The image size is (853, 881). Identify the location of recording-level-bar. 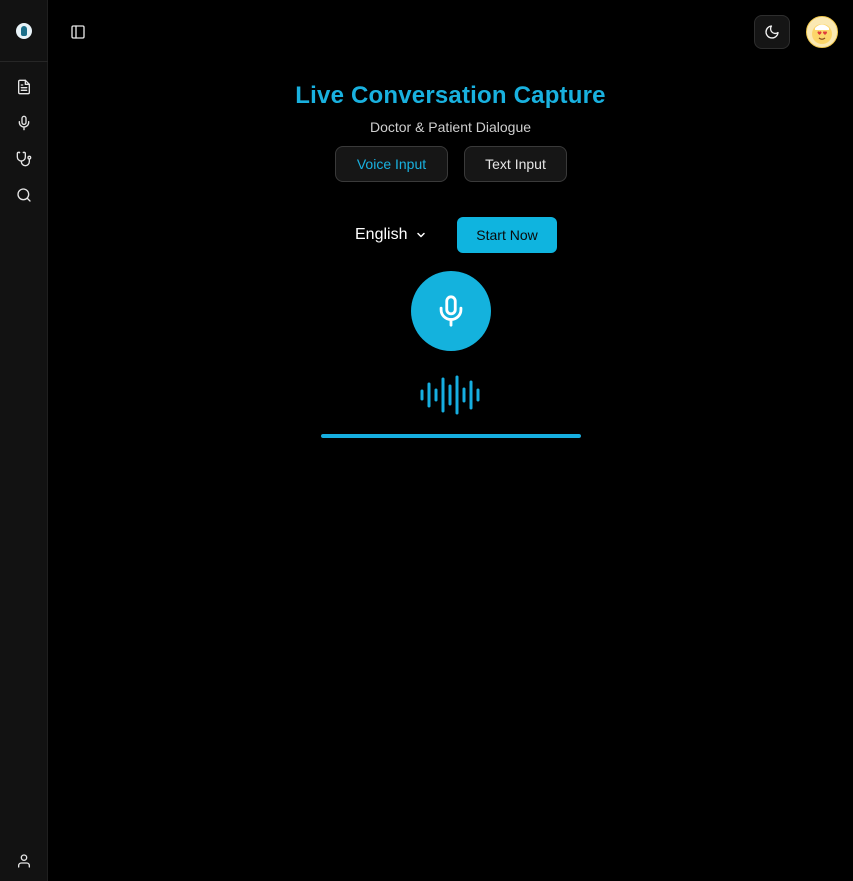
(451, 436).